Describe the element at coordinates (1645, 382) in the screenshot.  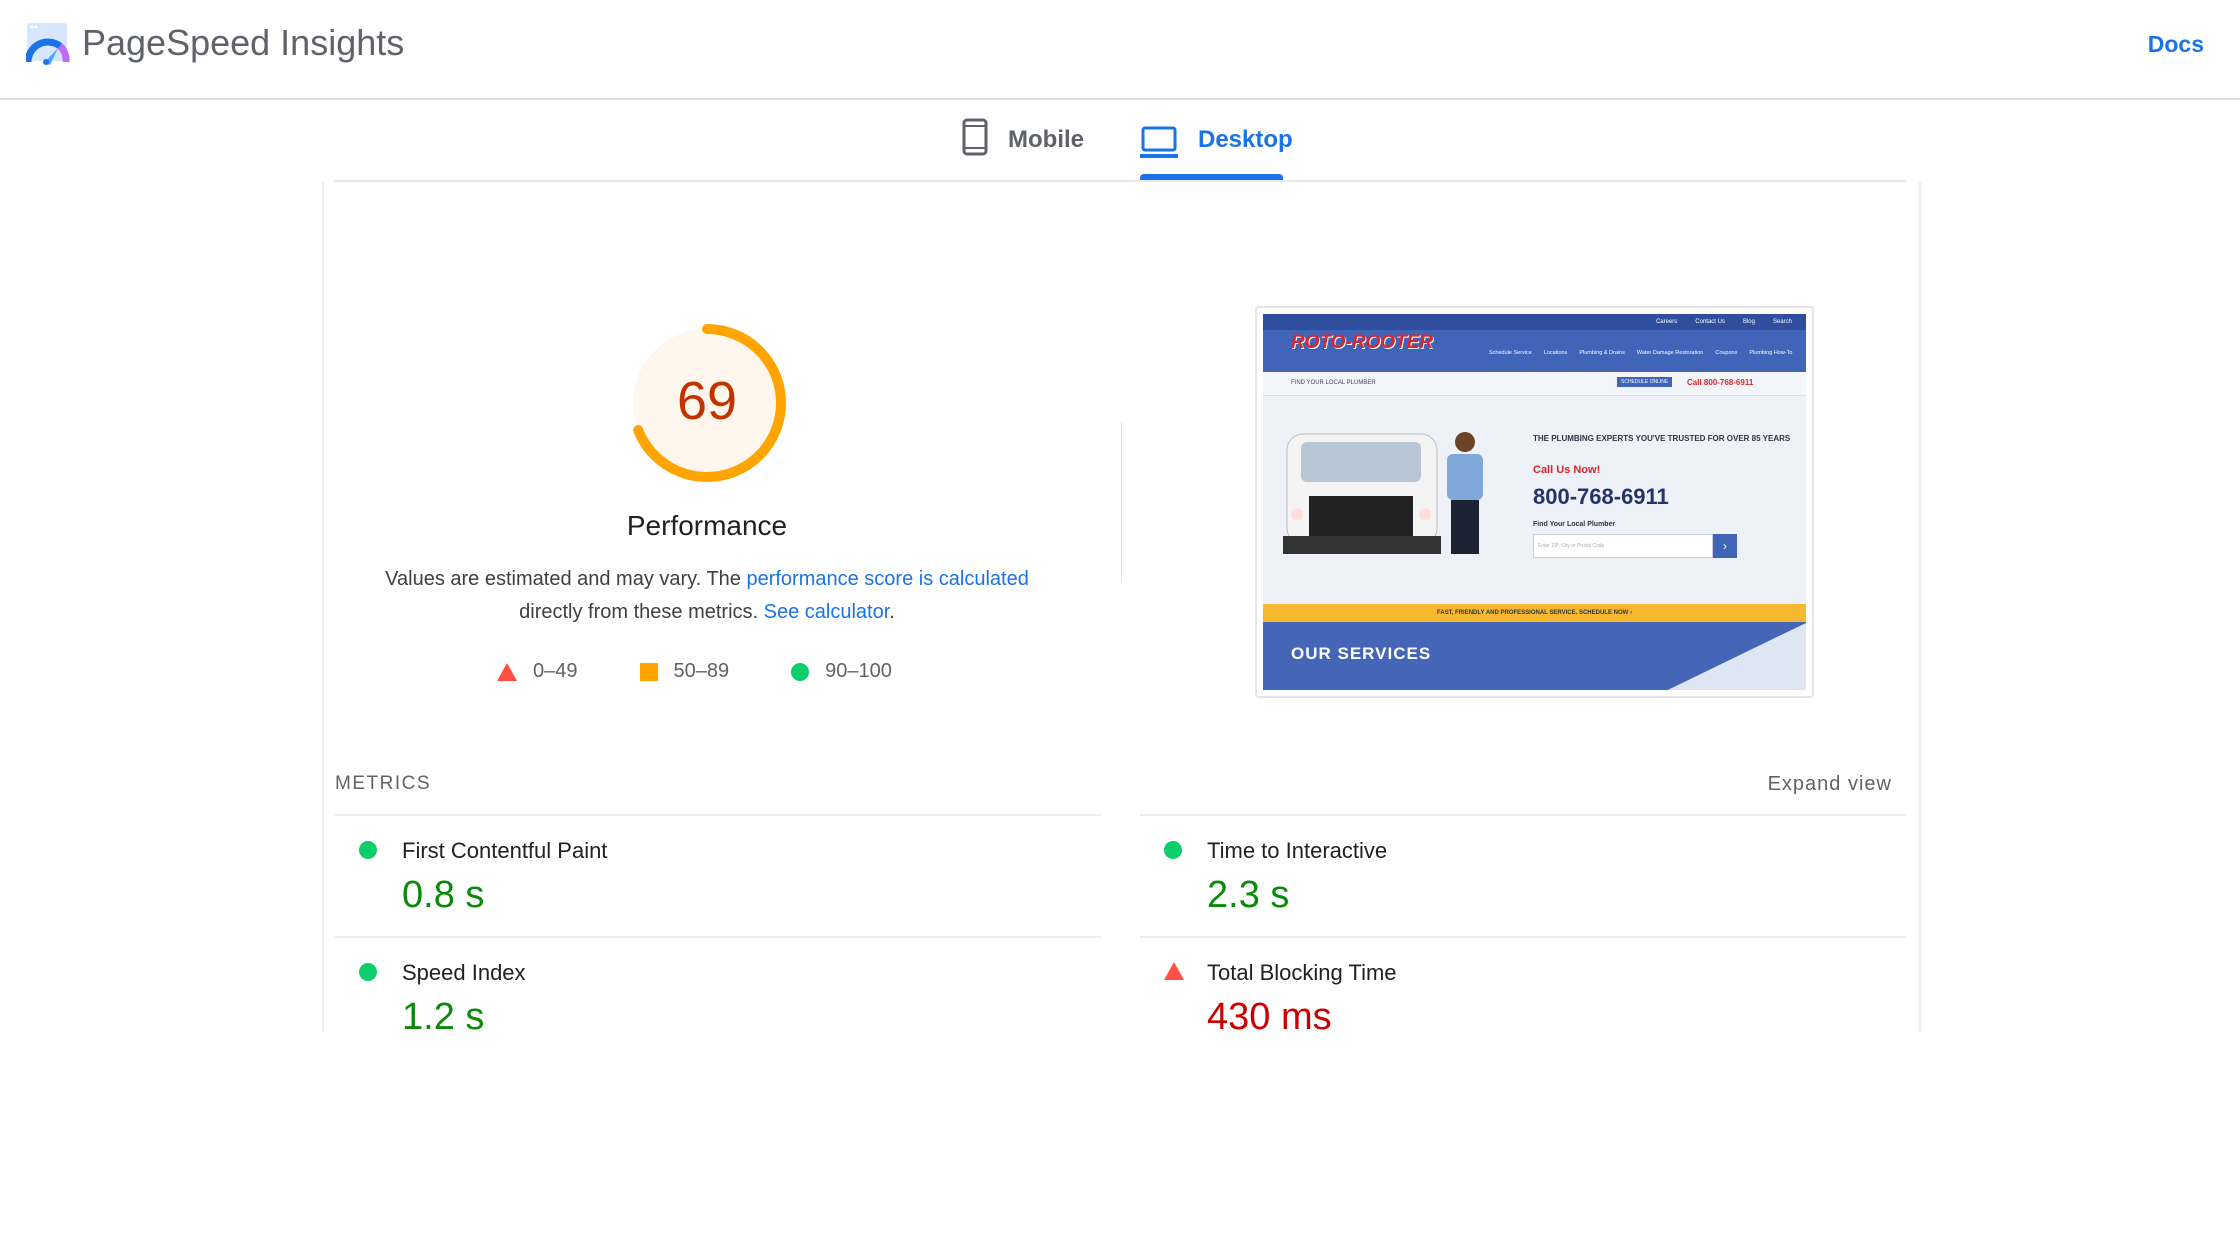
I see `site-schedule-button: SCHEDULE ONLINE` at that location.